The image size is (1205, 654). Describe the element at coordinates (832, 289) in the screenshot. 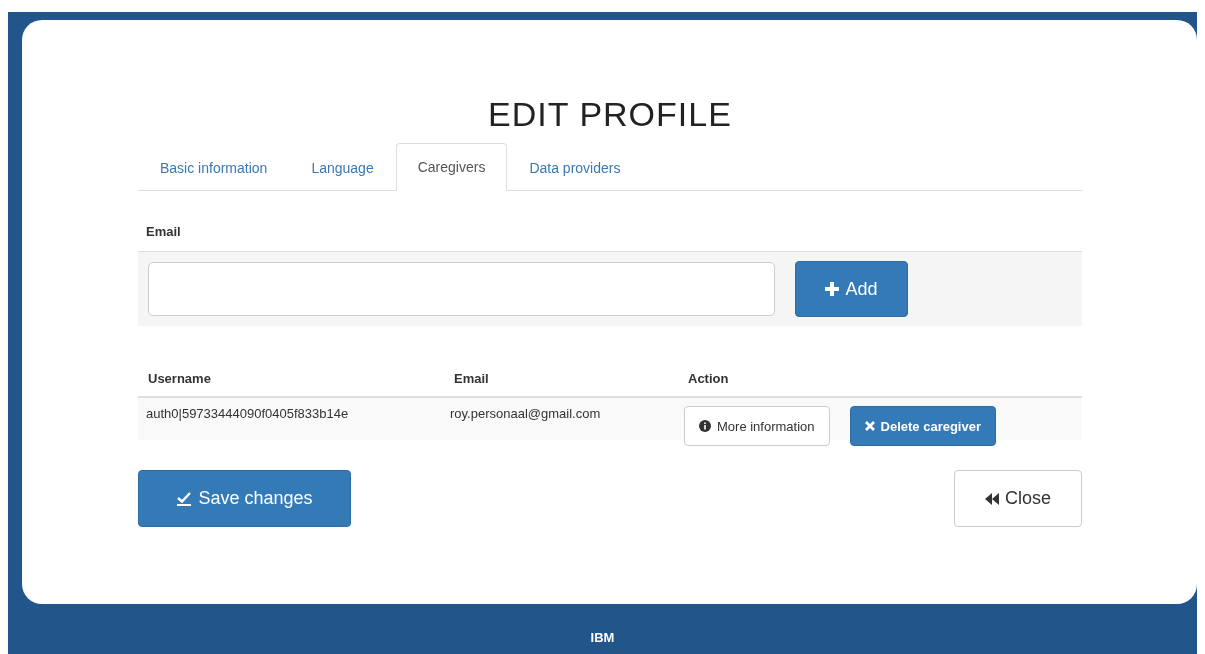

I see `plus-icon` at that location.